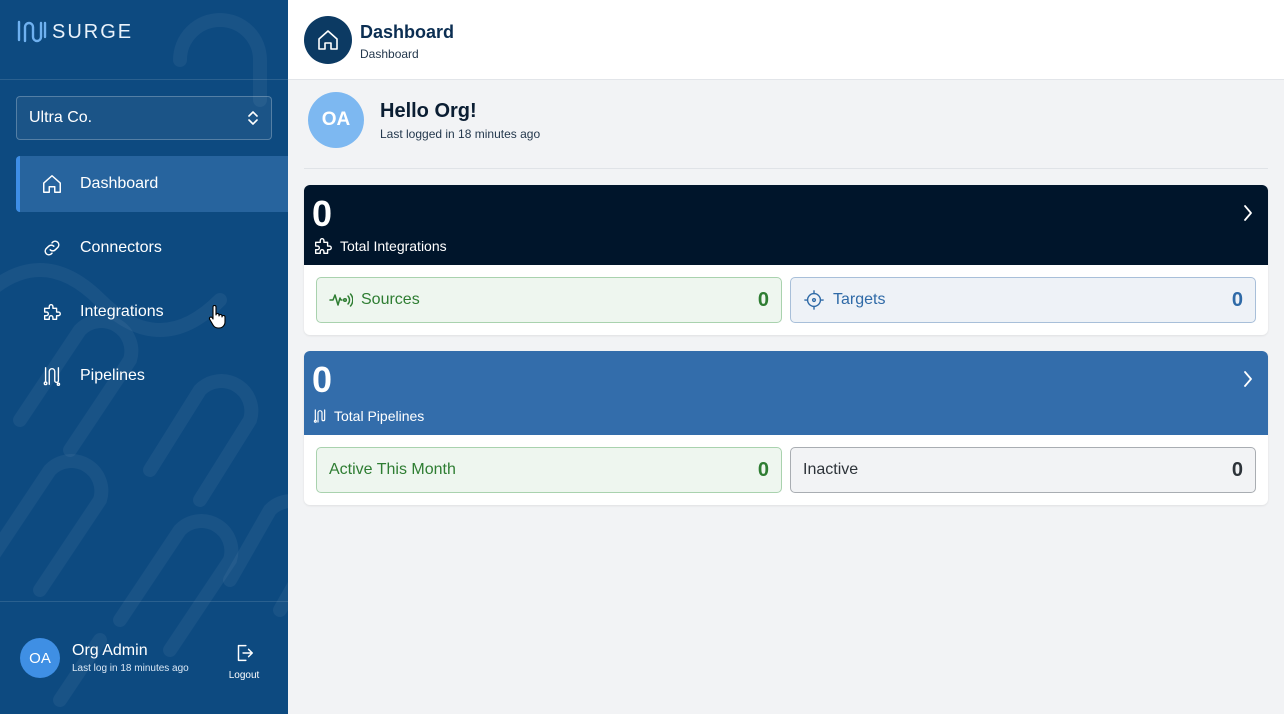 The width and height of the screenshot is (1284, 714). I want to click on inactive-stat: Inactive 0, so click(1023, 470).